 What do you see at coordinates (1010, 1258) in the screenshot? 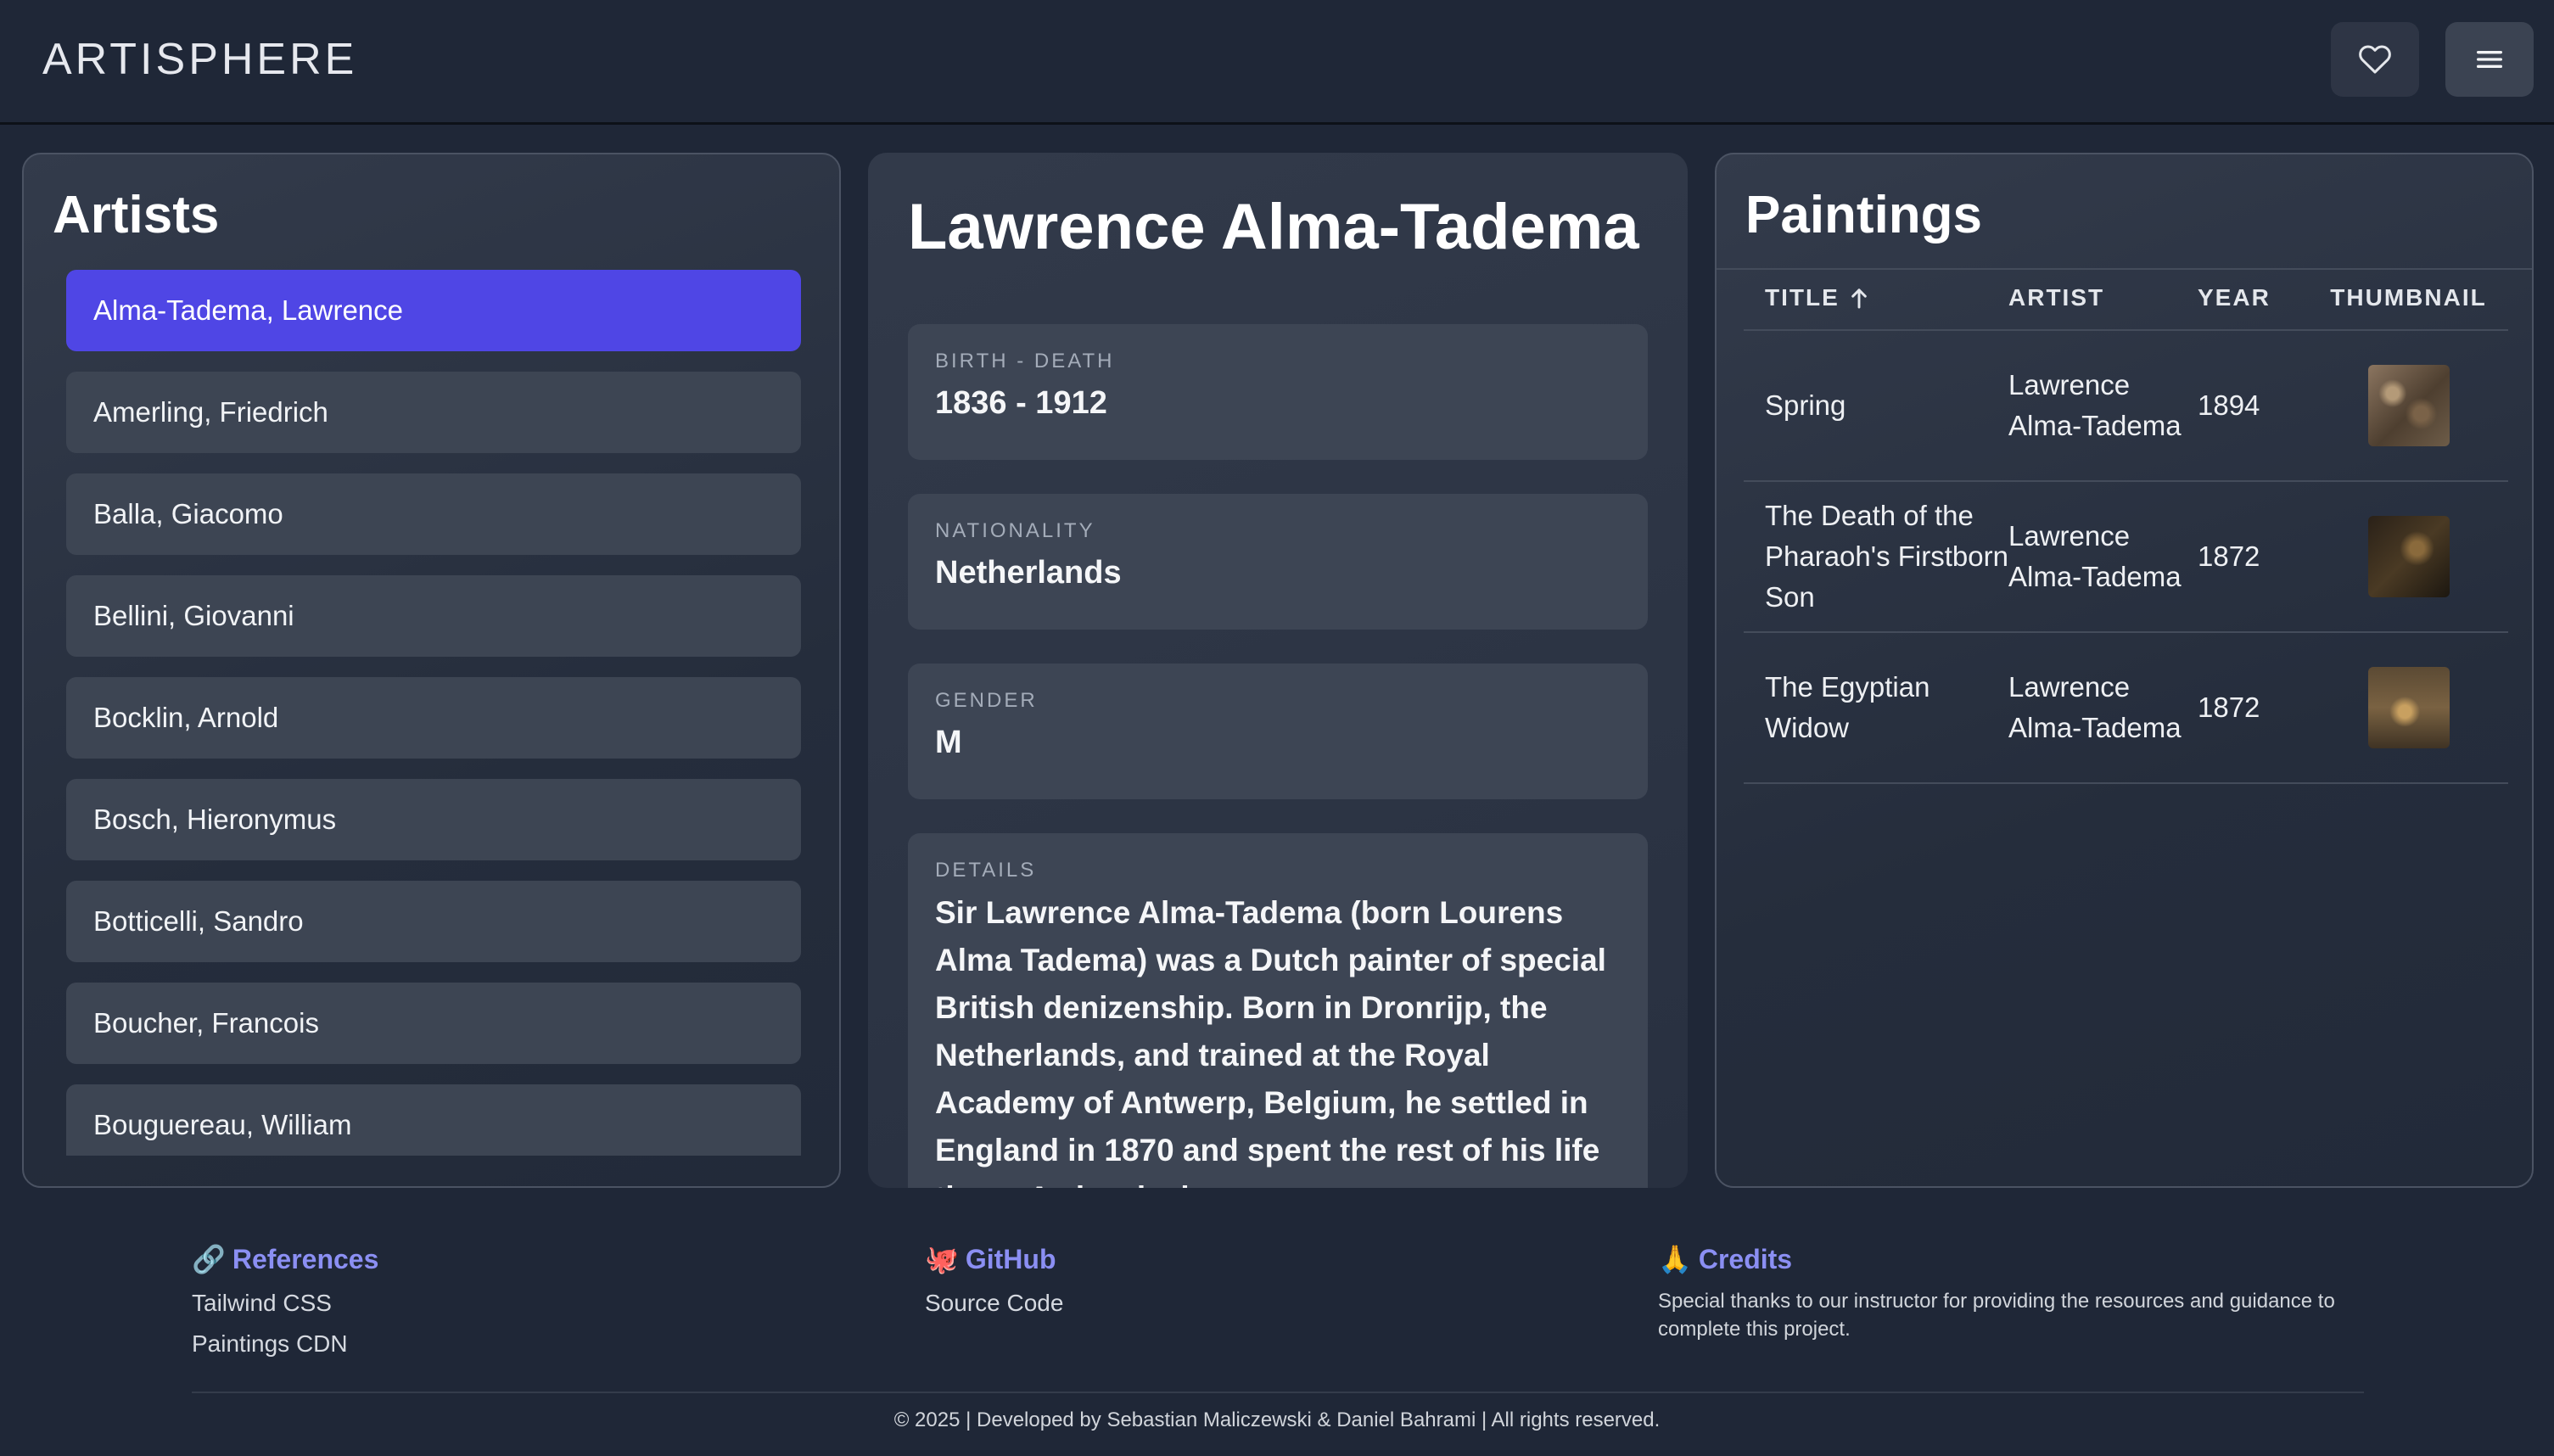
I see `github-heading-label: GitHub` at bounding box center [1010, 1258].